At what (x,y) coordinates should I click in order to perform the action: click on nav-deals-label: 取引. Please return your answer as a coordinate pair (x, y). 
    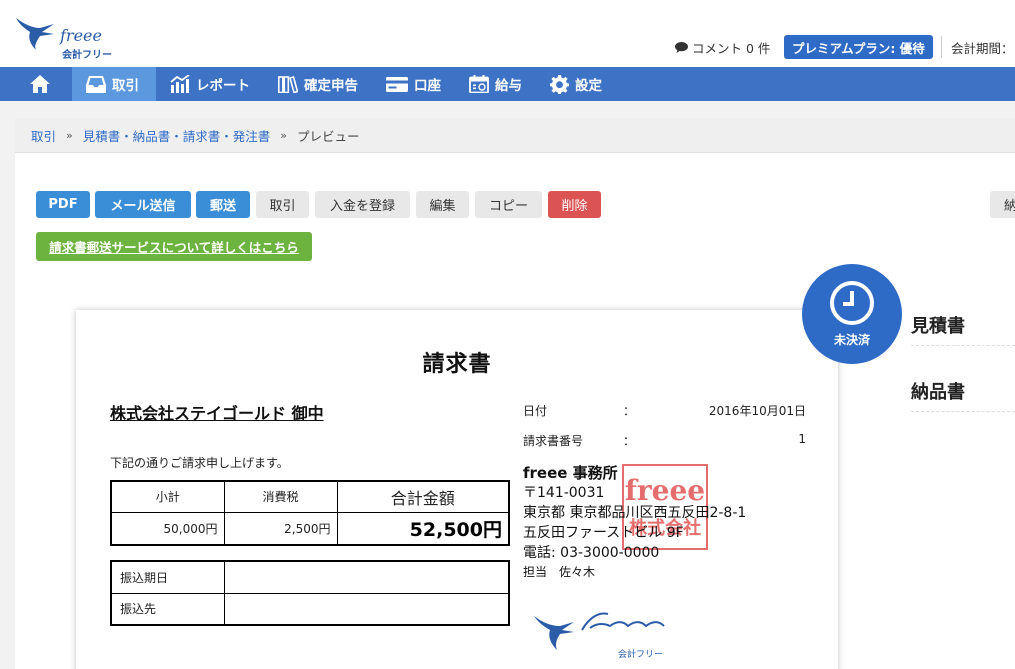
    Looking at the image, I should click on (125, 86).